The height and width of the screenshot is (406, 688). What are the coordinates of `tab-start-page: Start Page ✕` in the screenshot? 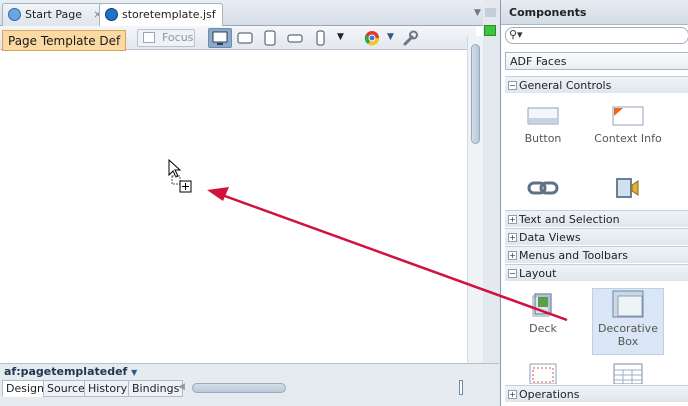 It's located at (55, 14).